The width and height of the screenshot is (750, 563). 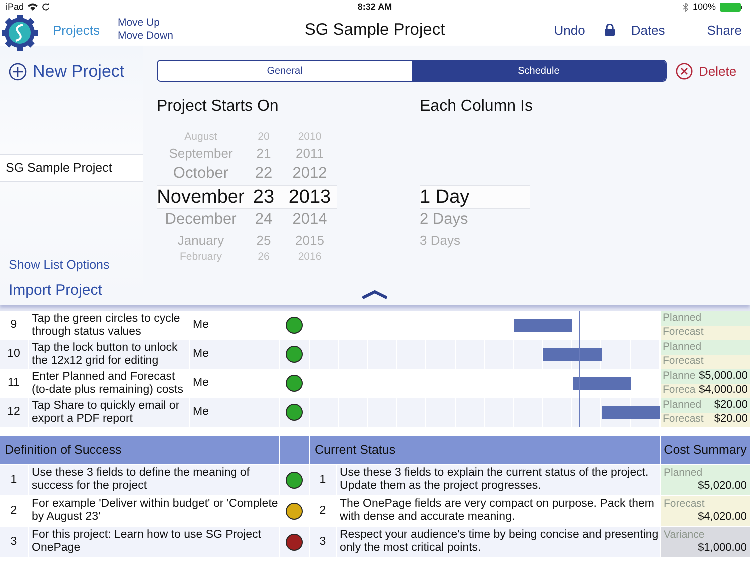 I want to click on battery-percentage: 100%, so click(x=704, y=7).